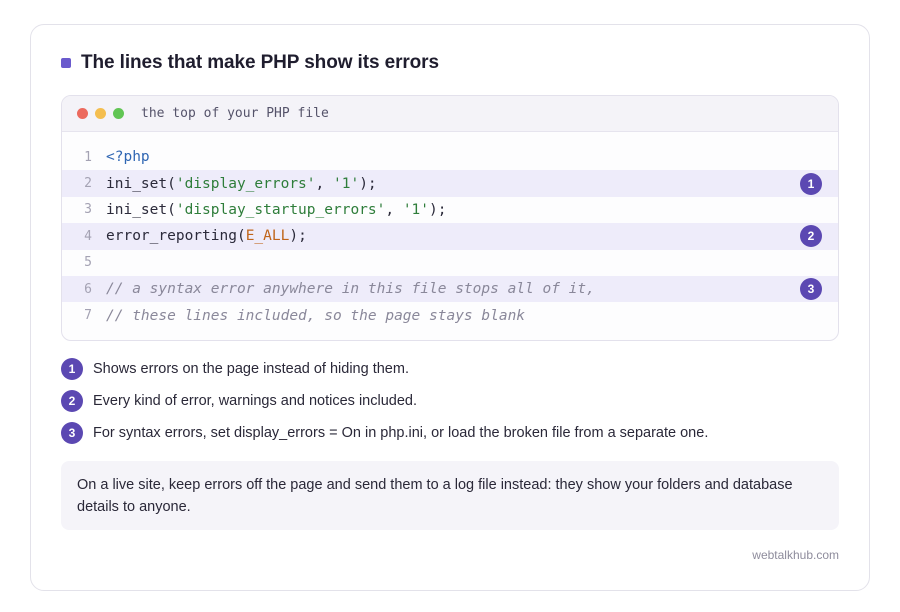  Describe the element at coordinates (88, 289) in the screenshot. I see `line-number: 6` at that location.